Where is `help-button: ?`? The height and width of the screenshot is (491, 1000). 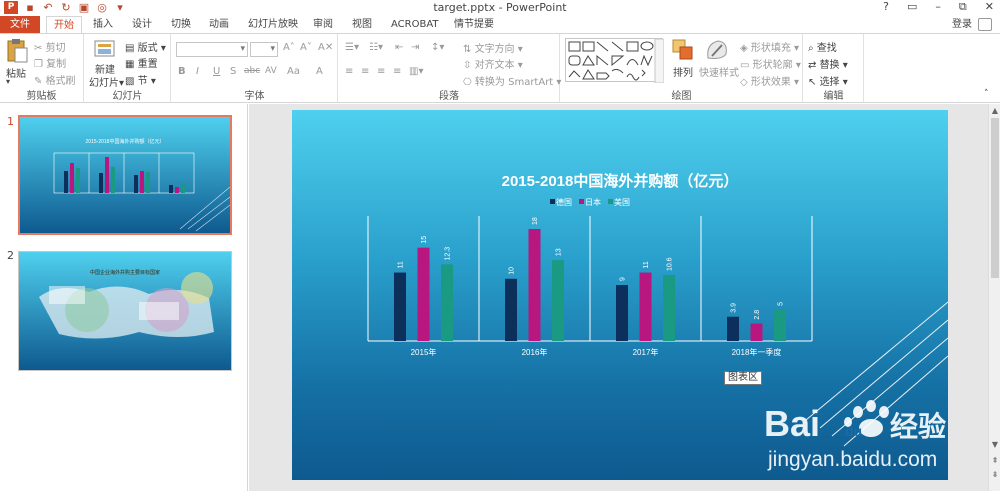 help-button: ? is located at coordinates (886, 7).